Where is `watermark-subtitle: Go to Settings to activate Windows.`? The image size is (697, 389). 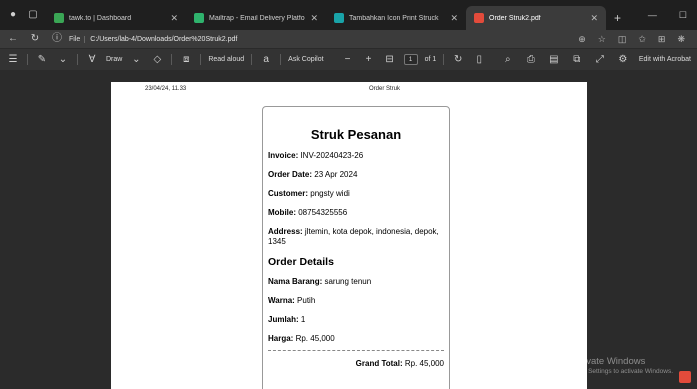
watermark-subtitle: Go to Settings to activate Windows. is located at coordinates (621, 371).